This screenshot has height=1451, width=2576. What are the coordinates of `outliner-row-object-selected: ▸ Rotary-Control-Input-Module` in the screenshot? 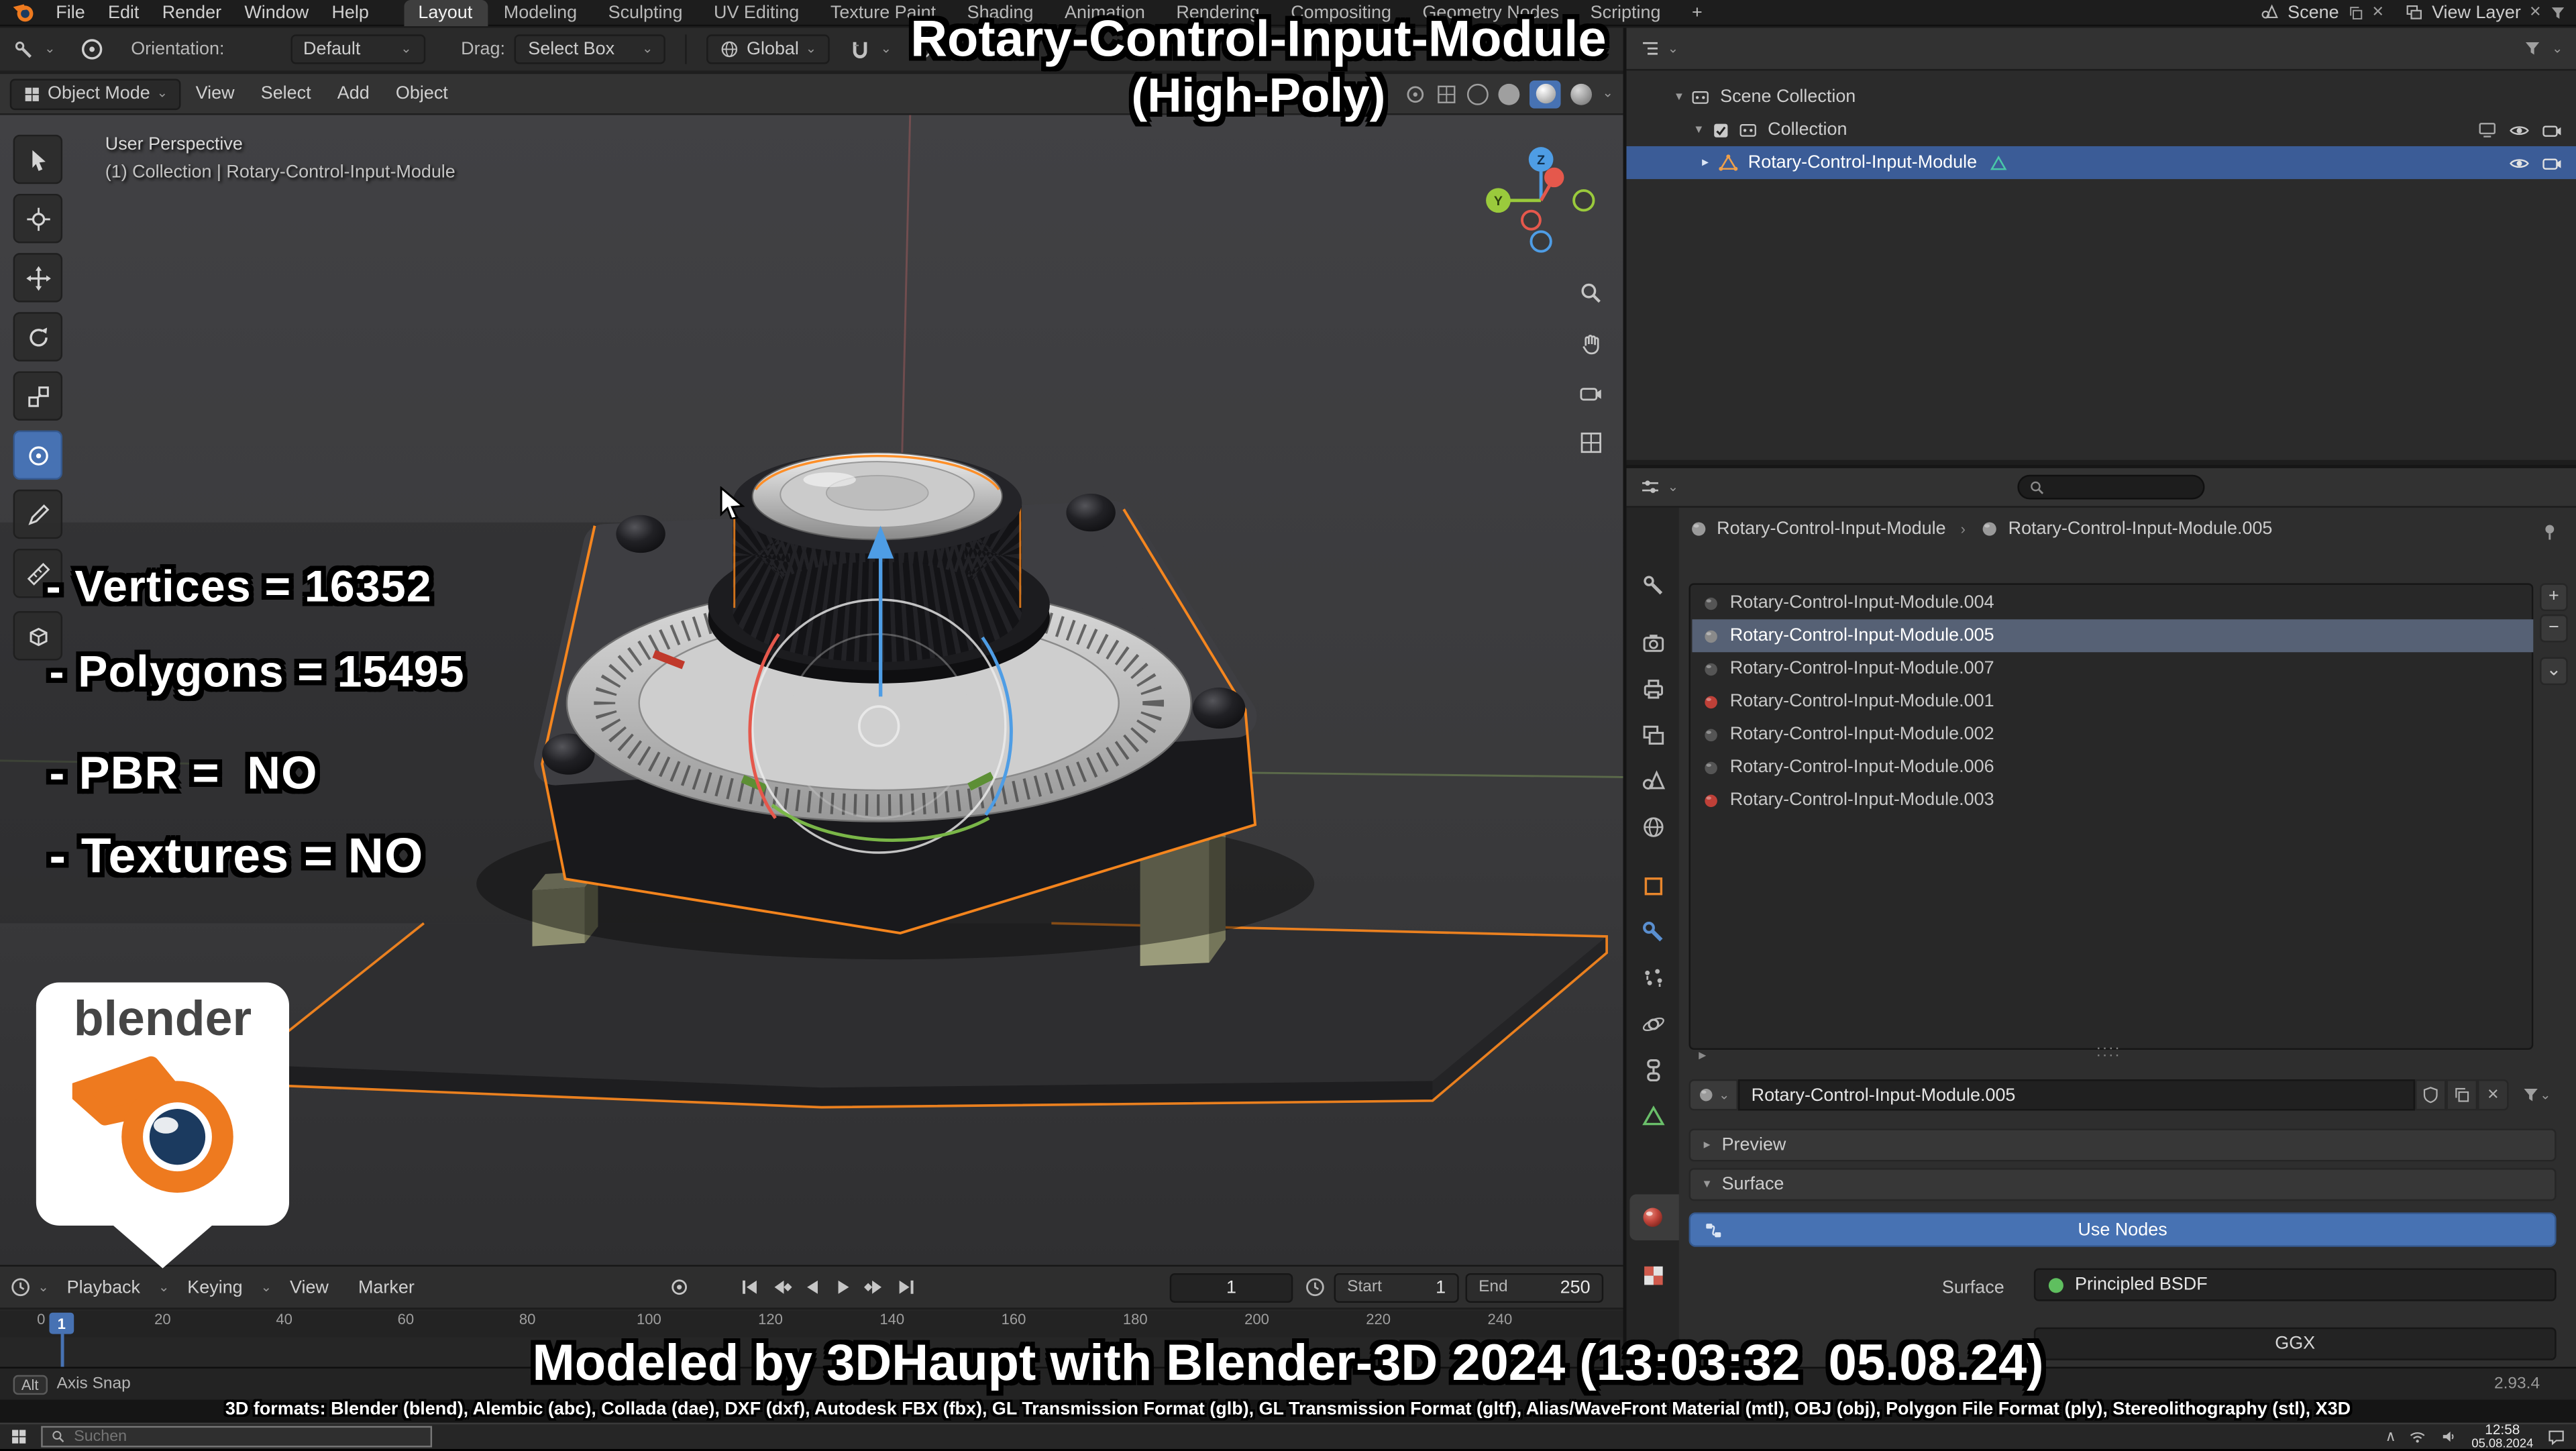 It's located at (2101, 162).